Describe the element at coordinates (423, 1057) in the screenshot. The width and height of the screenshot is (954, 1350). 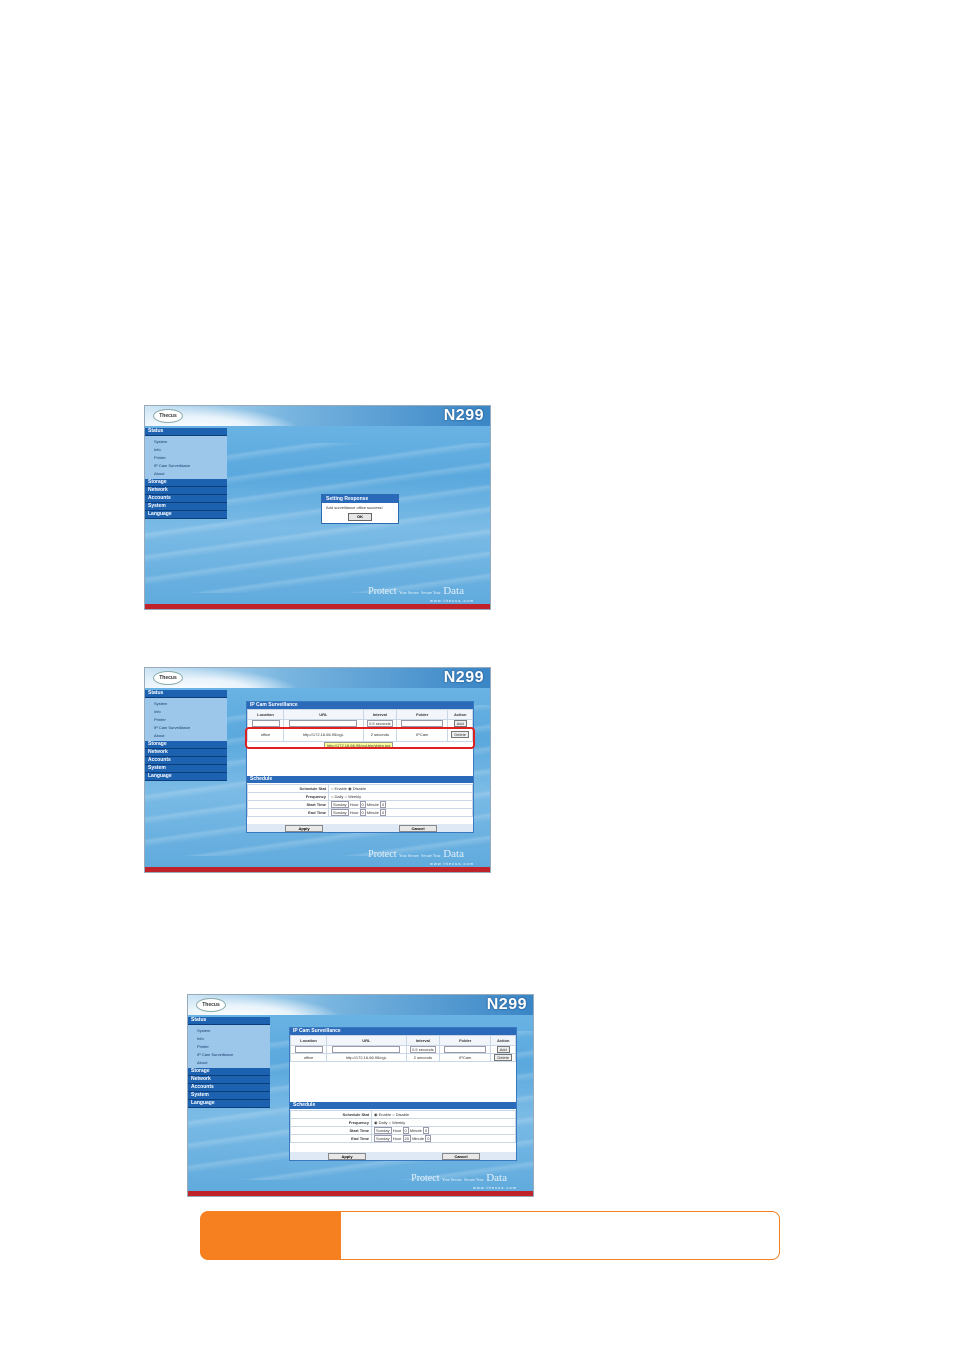
I see `row-interval: 2 seconds` at that location.